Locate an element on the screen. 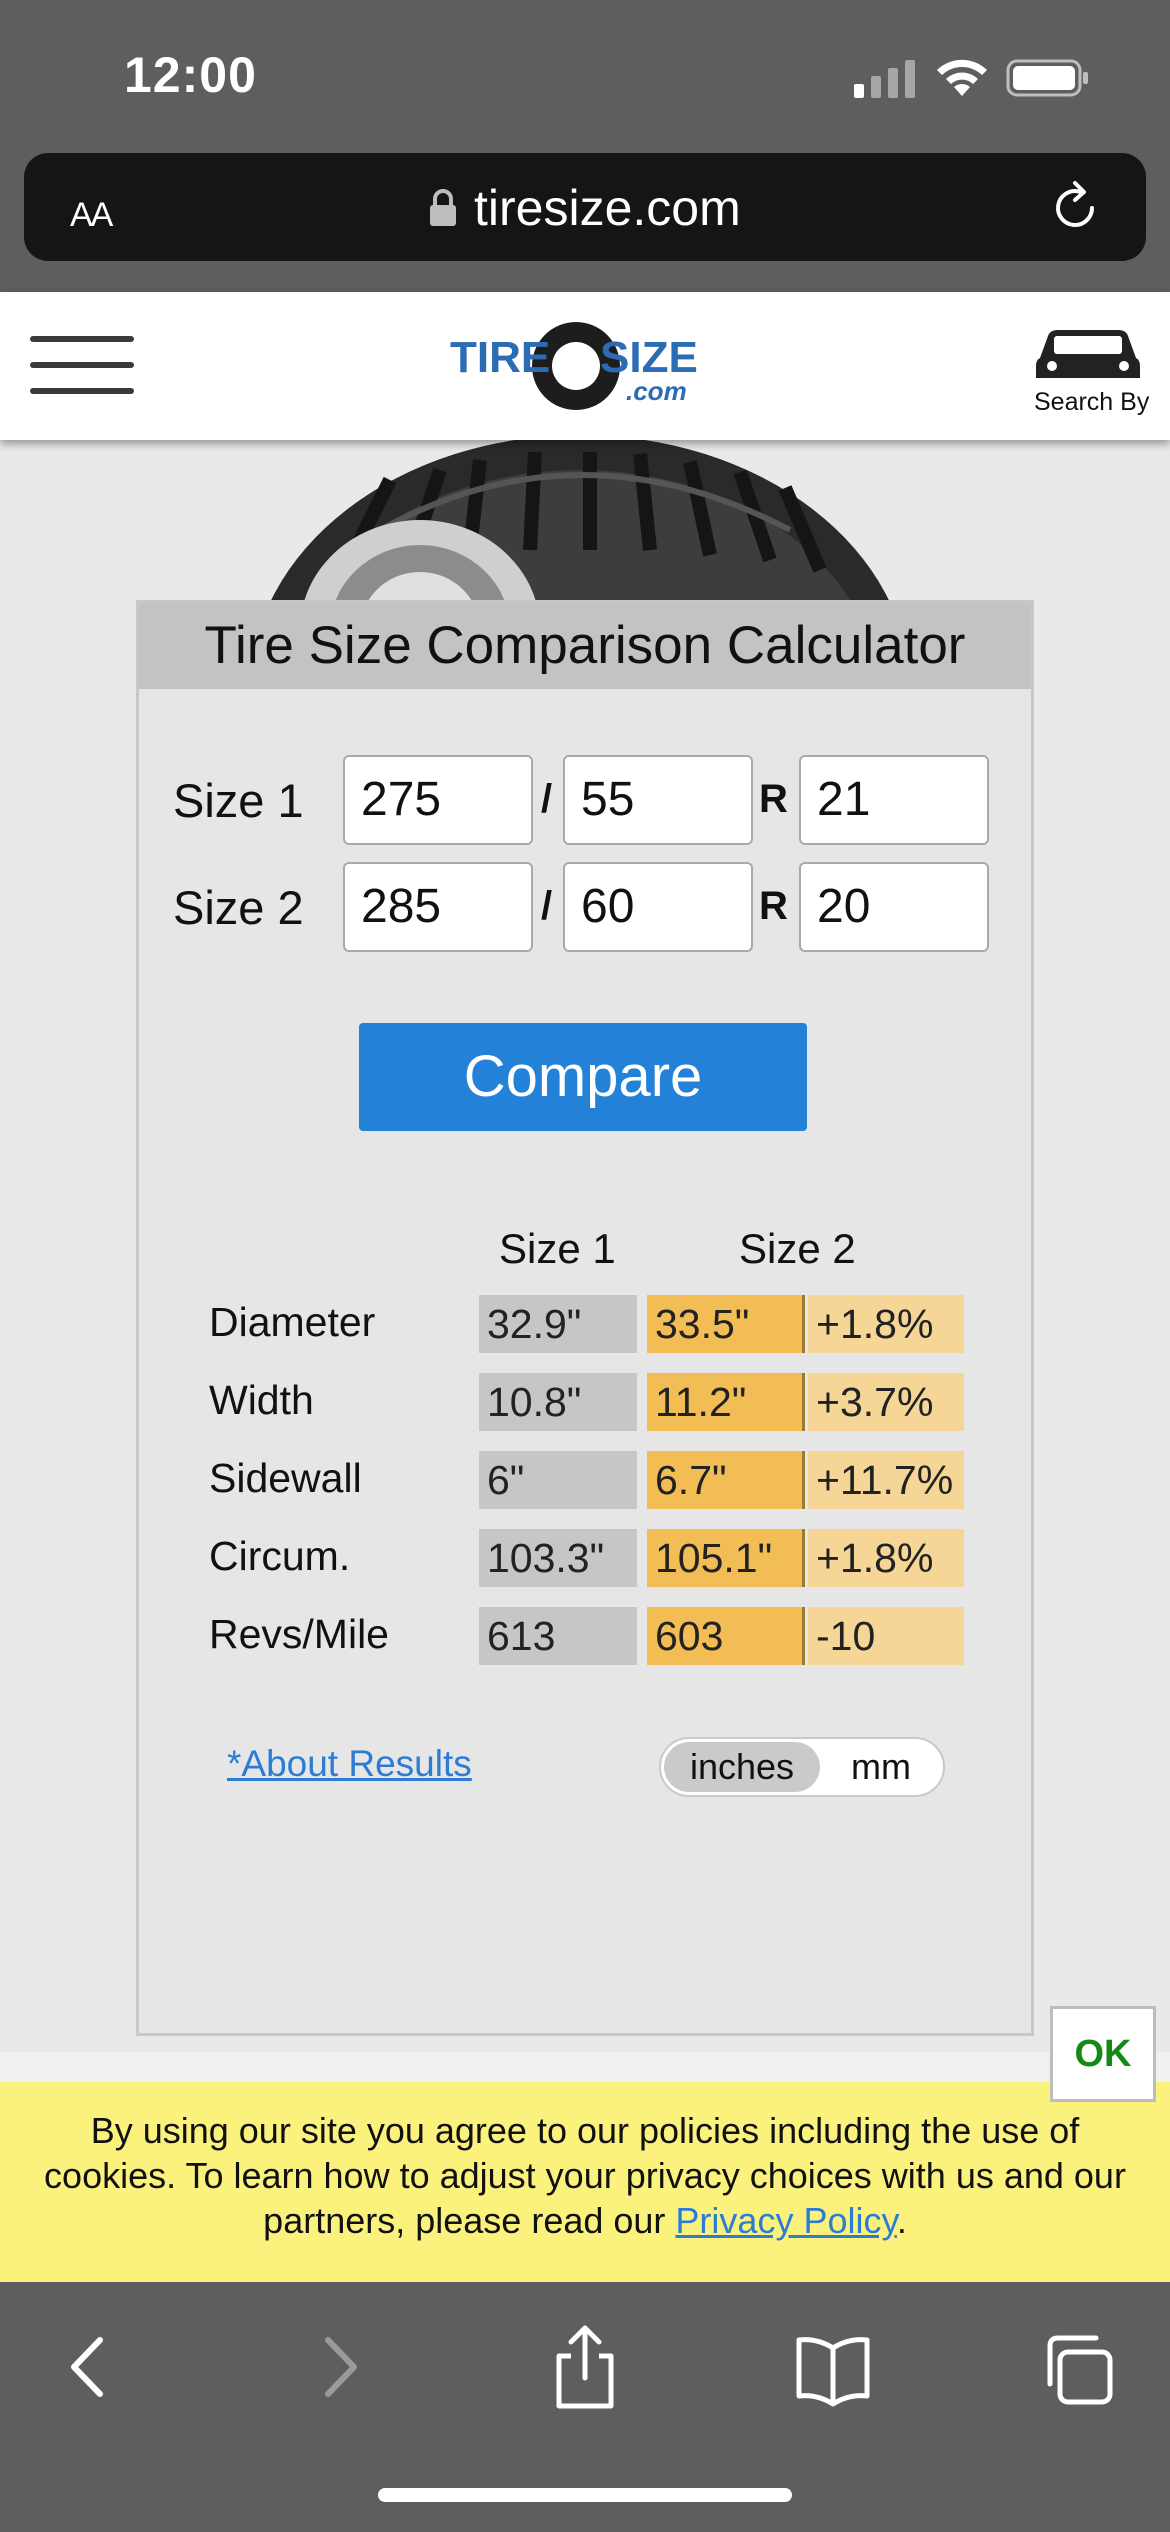  cellular-signal-icon is located at coordinates (884, 79).